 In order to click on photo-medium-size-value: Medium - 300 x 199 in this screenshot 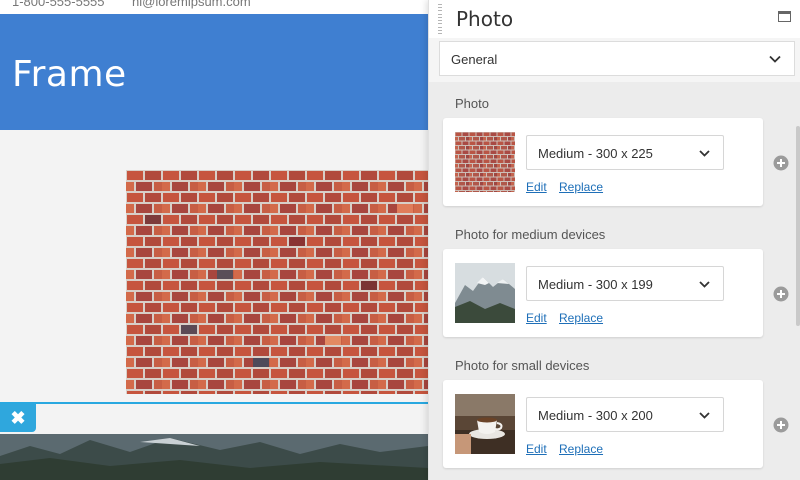, I will do `click(595, 284)`.